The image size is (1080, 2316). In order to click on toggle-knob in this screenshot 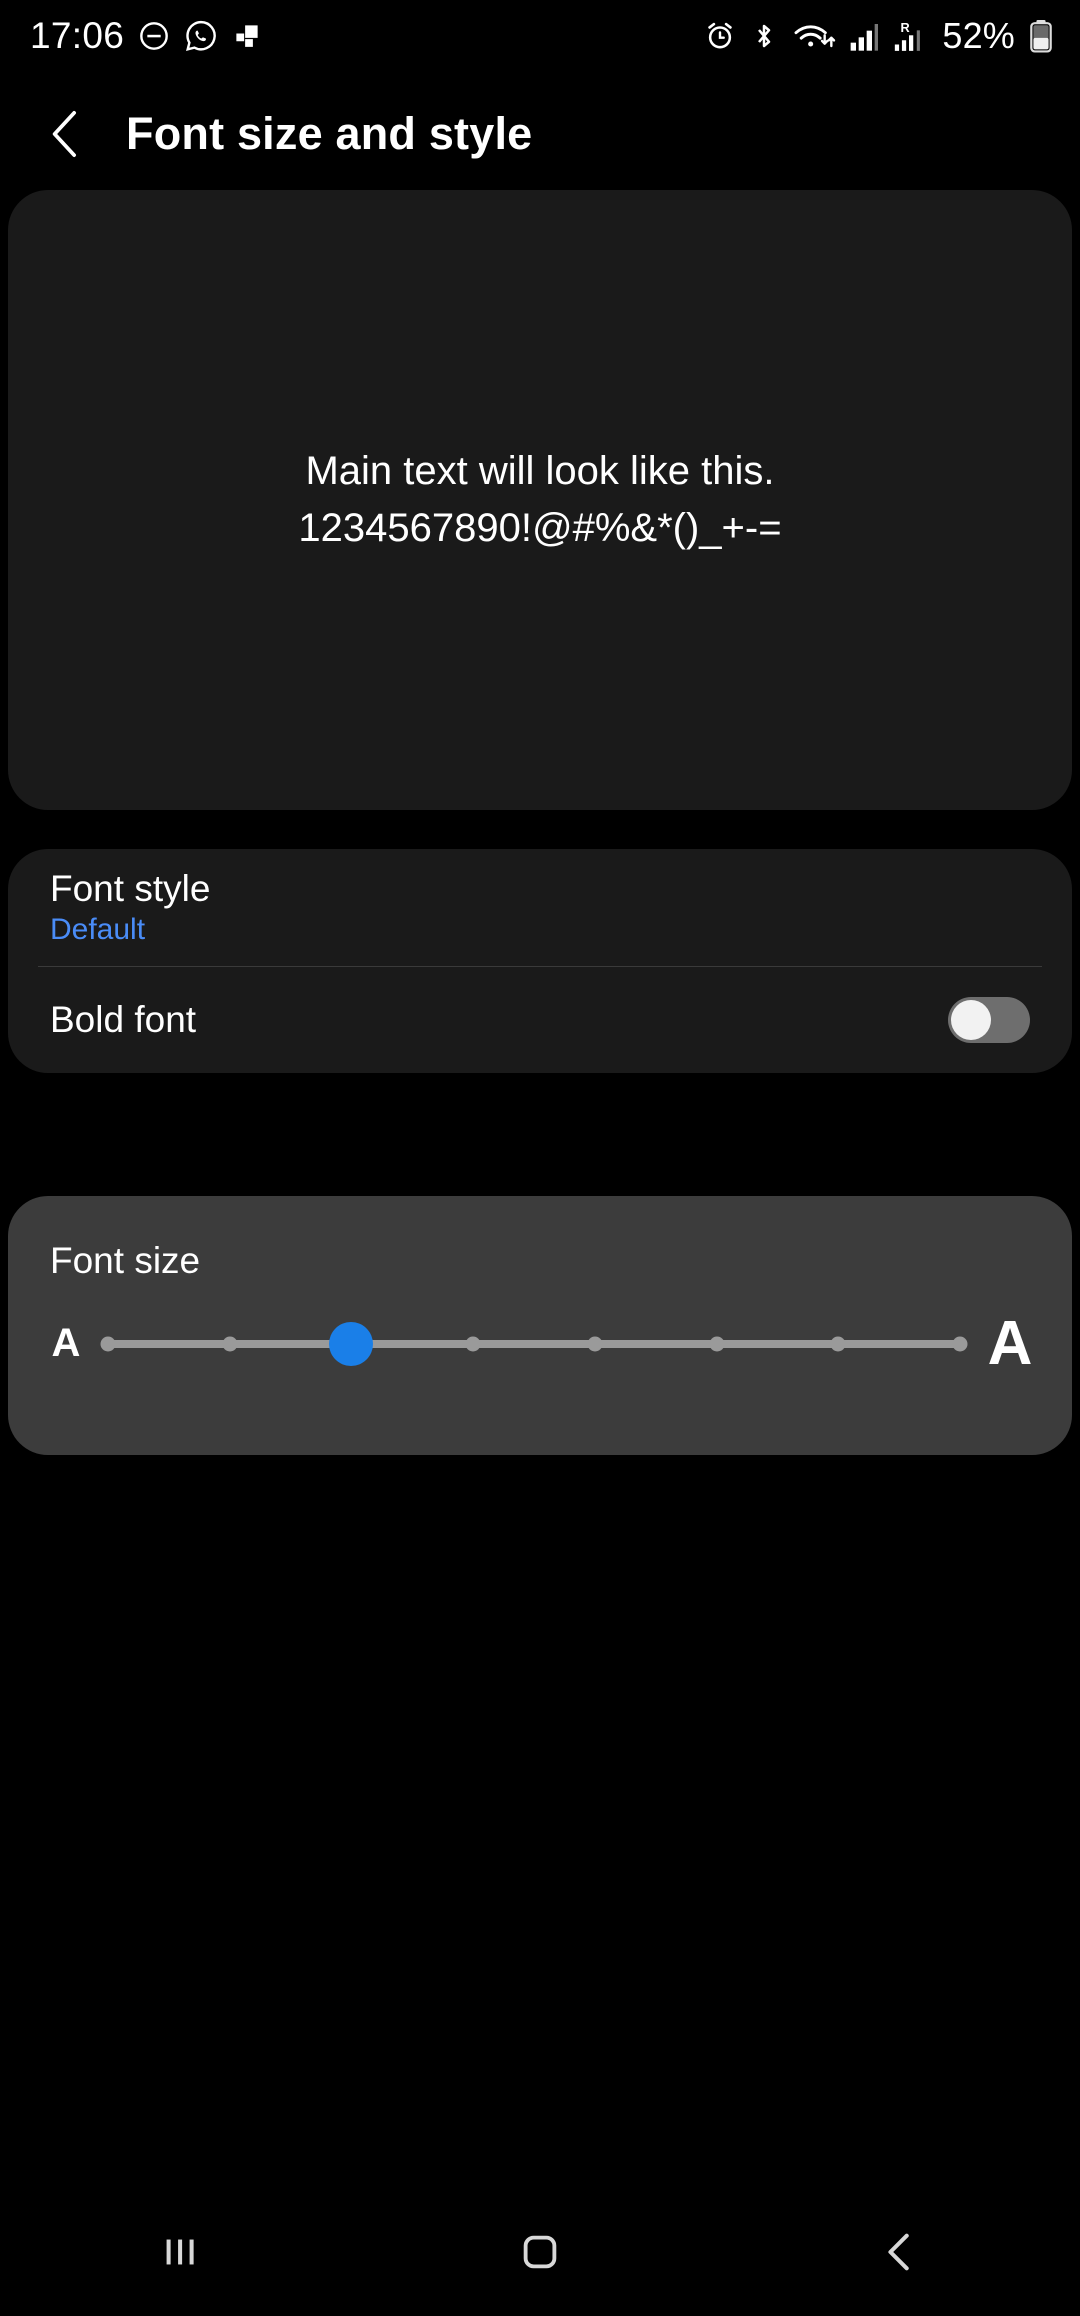, I will do `click(971, 1020)`.